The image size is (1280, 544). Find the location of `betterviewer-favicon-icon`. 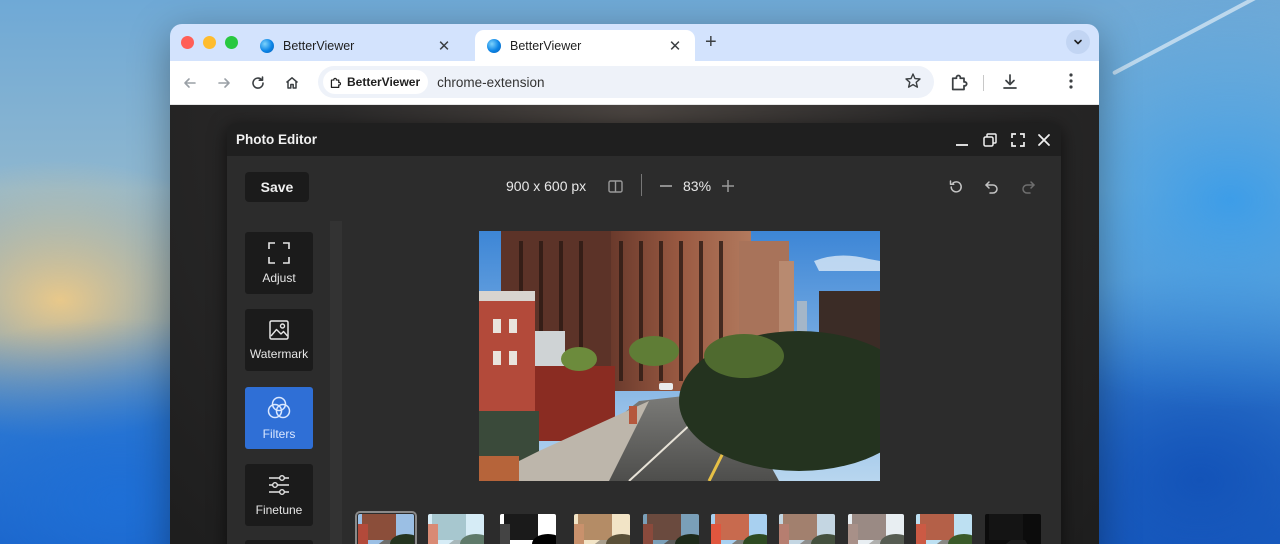

betterviewer-favicon-icon is located at coordinates (494, 45).